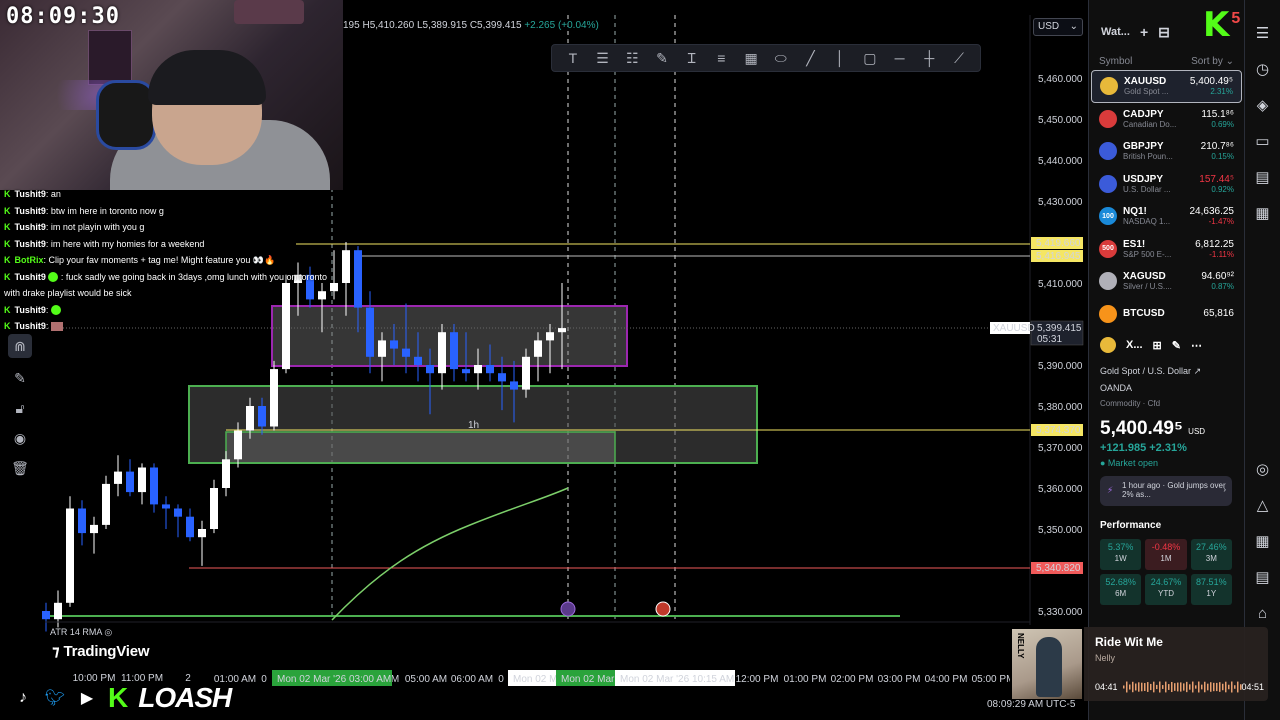  Describe the element at coordinates (1176, 345) in the screenshot. I see `edit-icon: ✎` at that location.